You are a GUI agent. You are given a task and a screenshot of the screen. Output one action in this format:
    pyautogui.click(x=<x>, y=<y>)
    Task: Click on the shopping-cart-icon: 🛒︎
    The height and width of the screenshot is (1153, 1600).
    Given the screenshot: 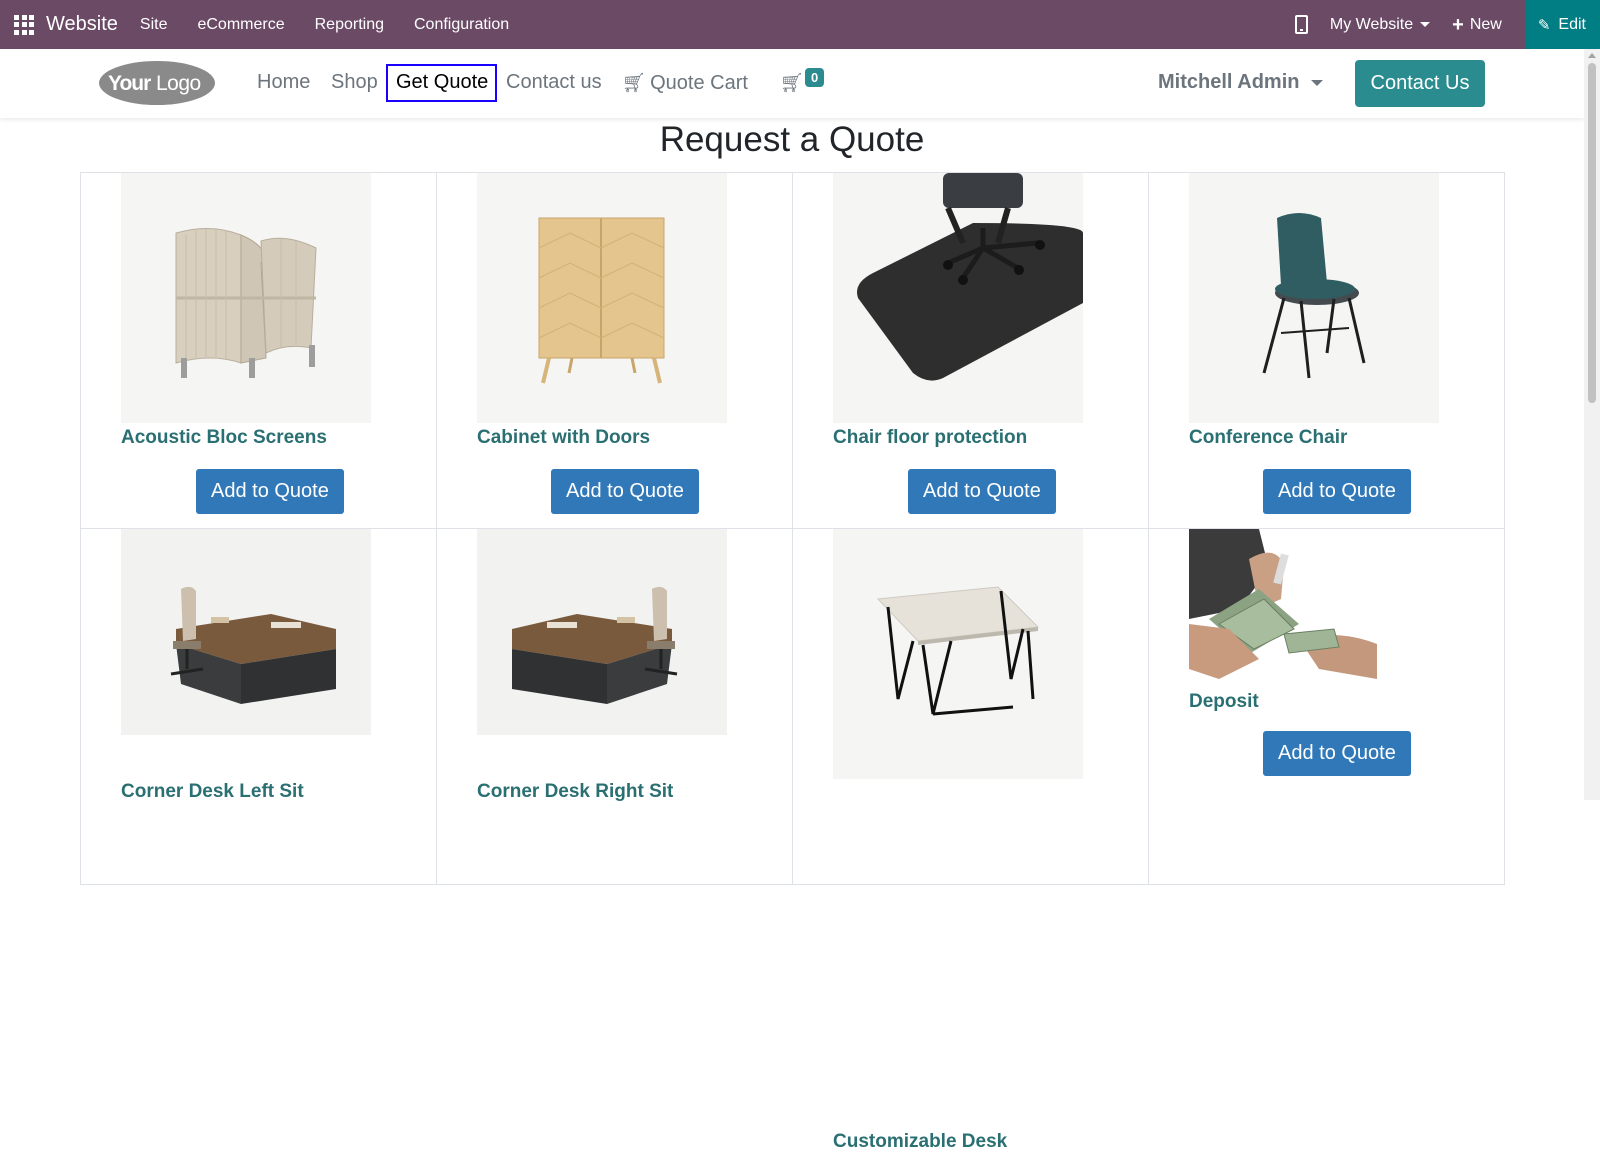 What is the action you would take?
    pyautogui.click(x=792, y=83)
    